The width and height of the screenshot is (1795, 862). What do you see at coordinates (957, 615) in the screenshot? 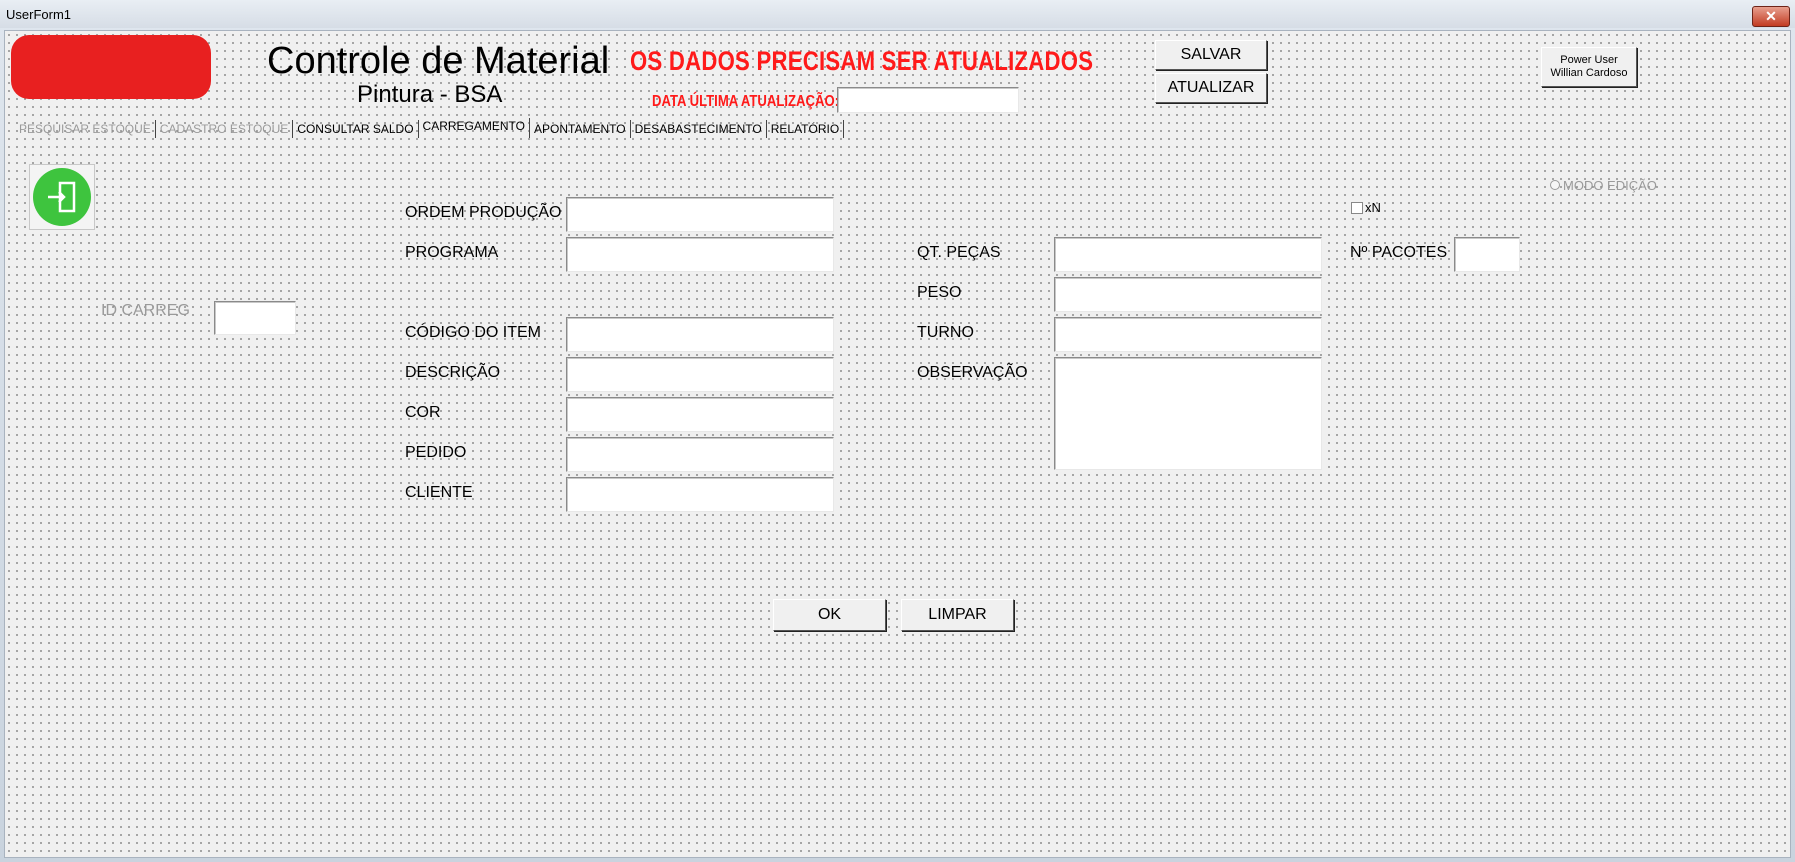
I see `clear-button: LIMPAR` at bounding box center [957, 615].